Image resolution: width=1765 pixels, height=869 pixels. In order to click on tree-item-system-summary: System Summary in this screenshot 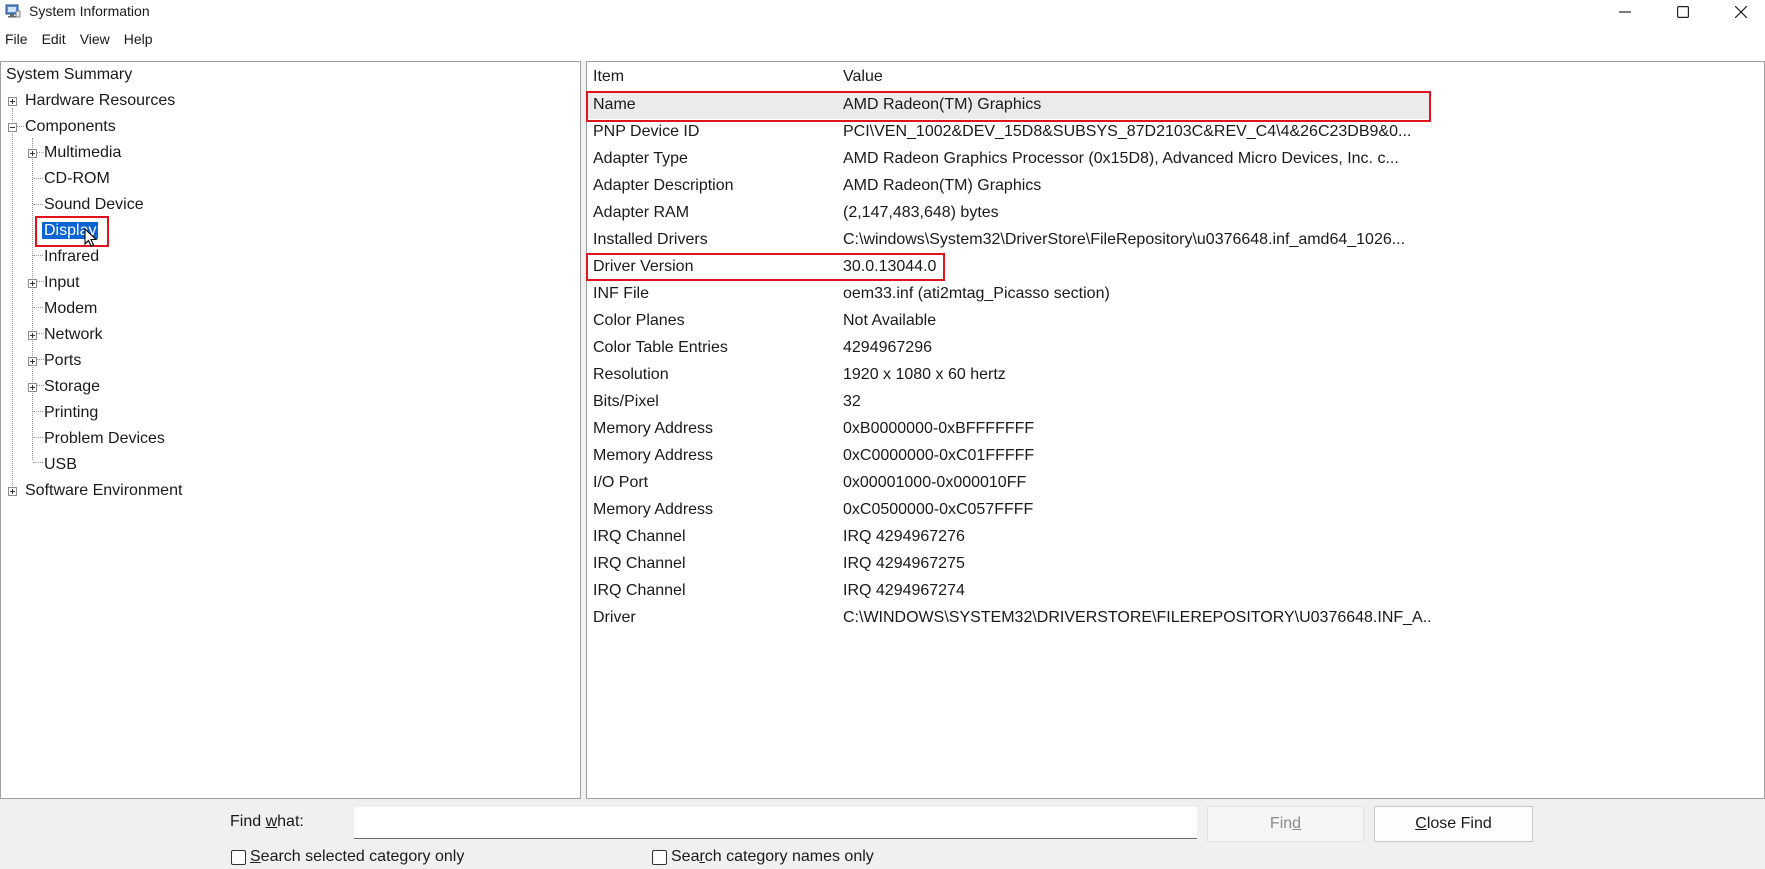, I will do `click(69, 75)`.